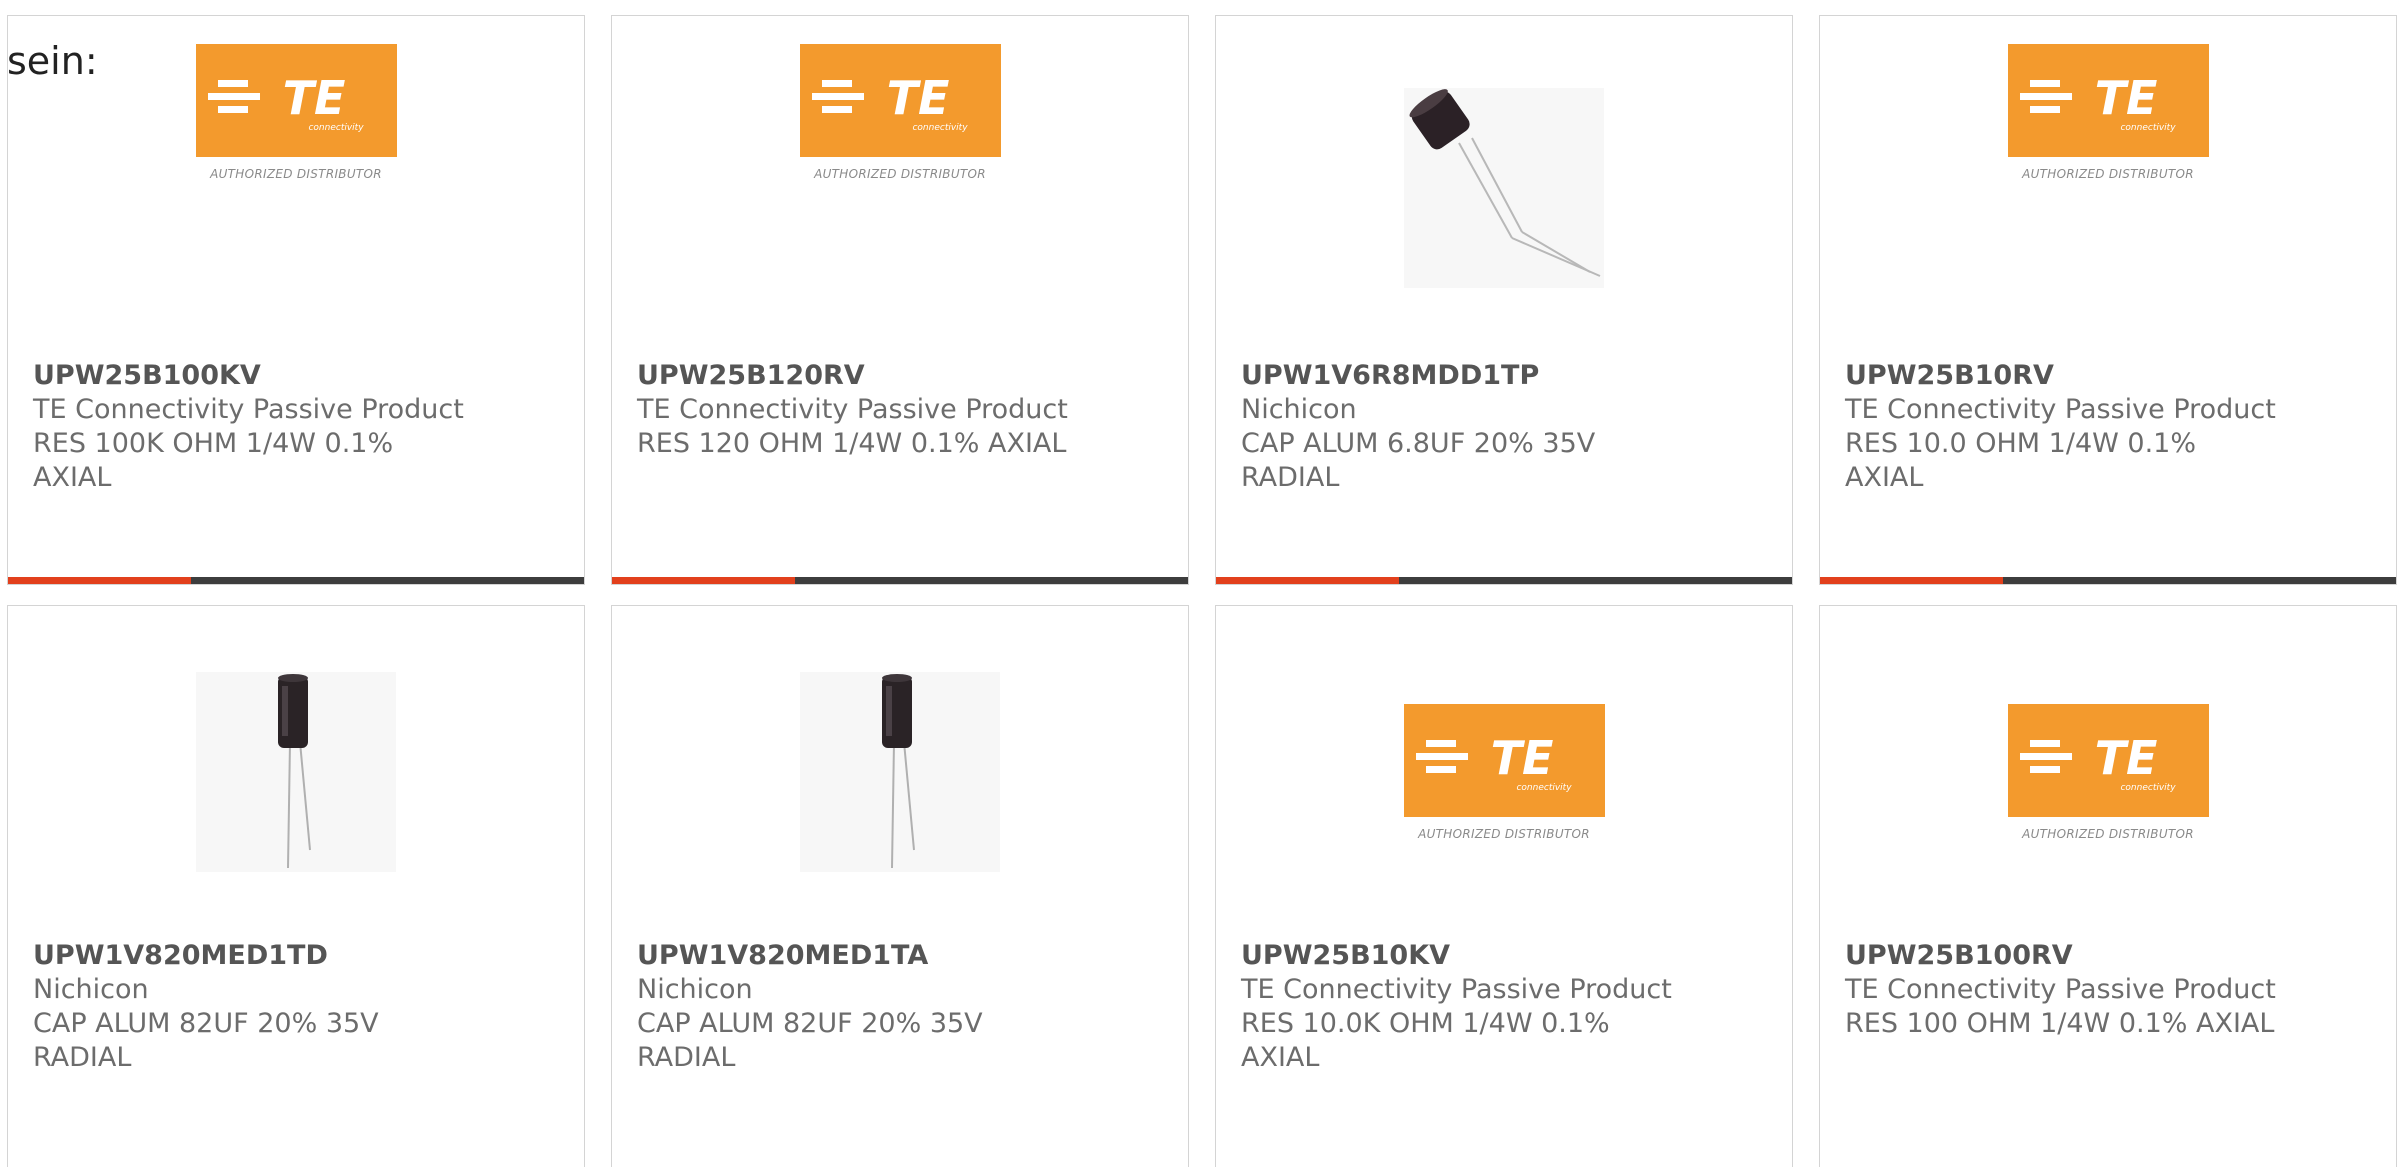 The image size is (2400, 1167). I want to click on part-number-link: UPW25B100KV, so click(248, 376).